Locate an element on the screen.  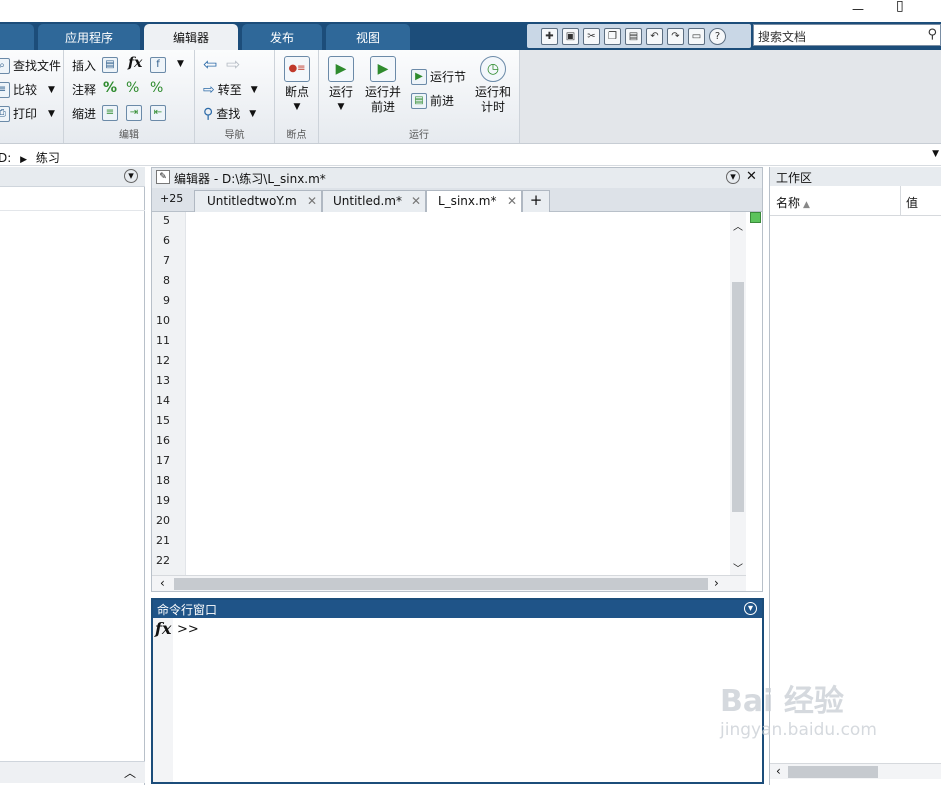
help-icon: ? is located at coordinates (717, 36).